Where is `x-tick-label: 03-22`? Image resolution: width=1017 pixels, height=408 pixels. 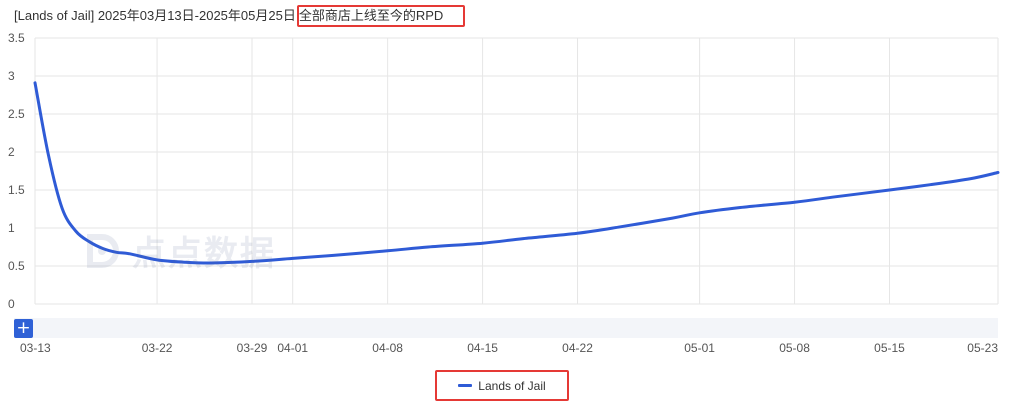
x-tick-label: 03-22 is located at coordinates (157, 348).